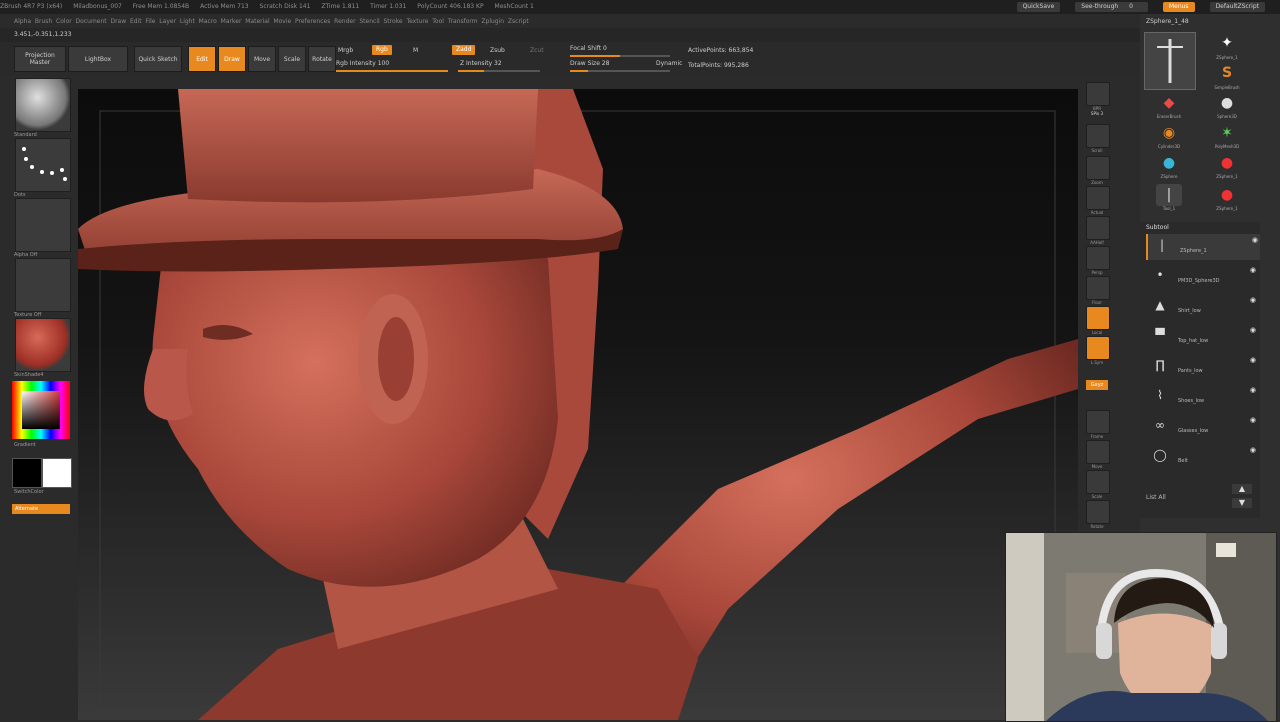 The height and width of the screenshot is (722, 1280). What do you see at coordinates (41, 509) in the screenshot?
I see `alternate-button: Alternate` at bounding box center [41, 509].